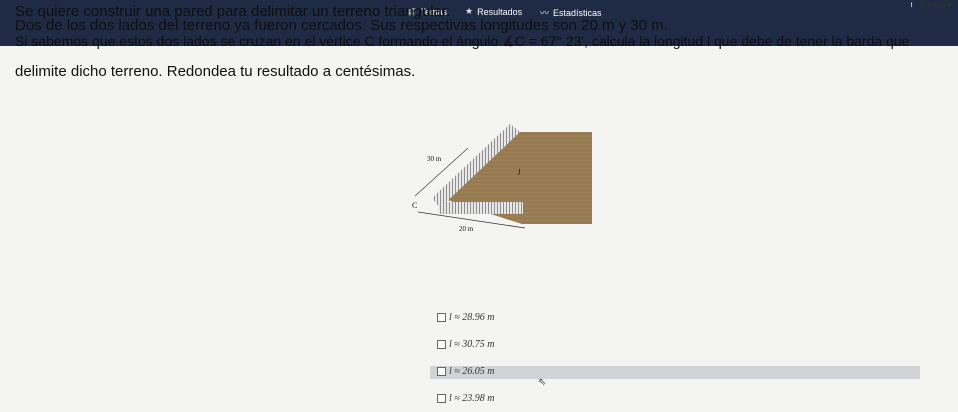 This screenshot has height=412, width=958. What do you see at coordinates (542, 382) in the screenshot?
I see `mouse-cursor-icon: ⇖` at bounding box center [542, 382].